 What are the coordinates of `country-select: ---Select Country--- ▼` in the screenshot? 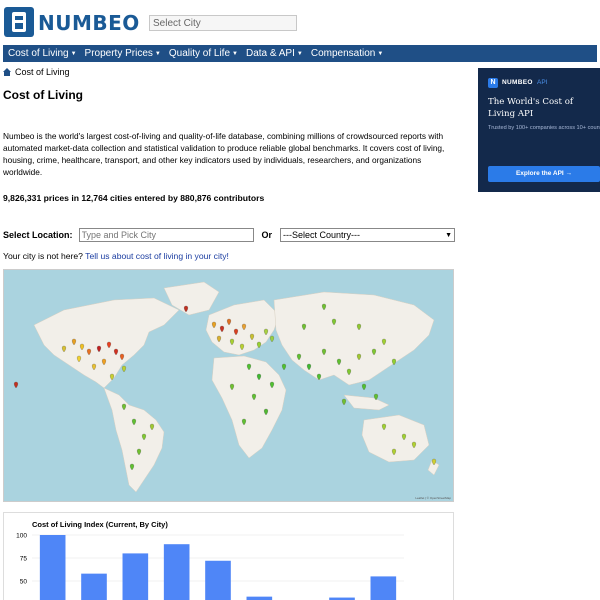 It's located at (368, 235).